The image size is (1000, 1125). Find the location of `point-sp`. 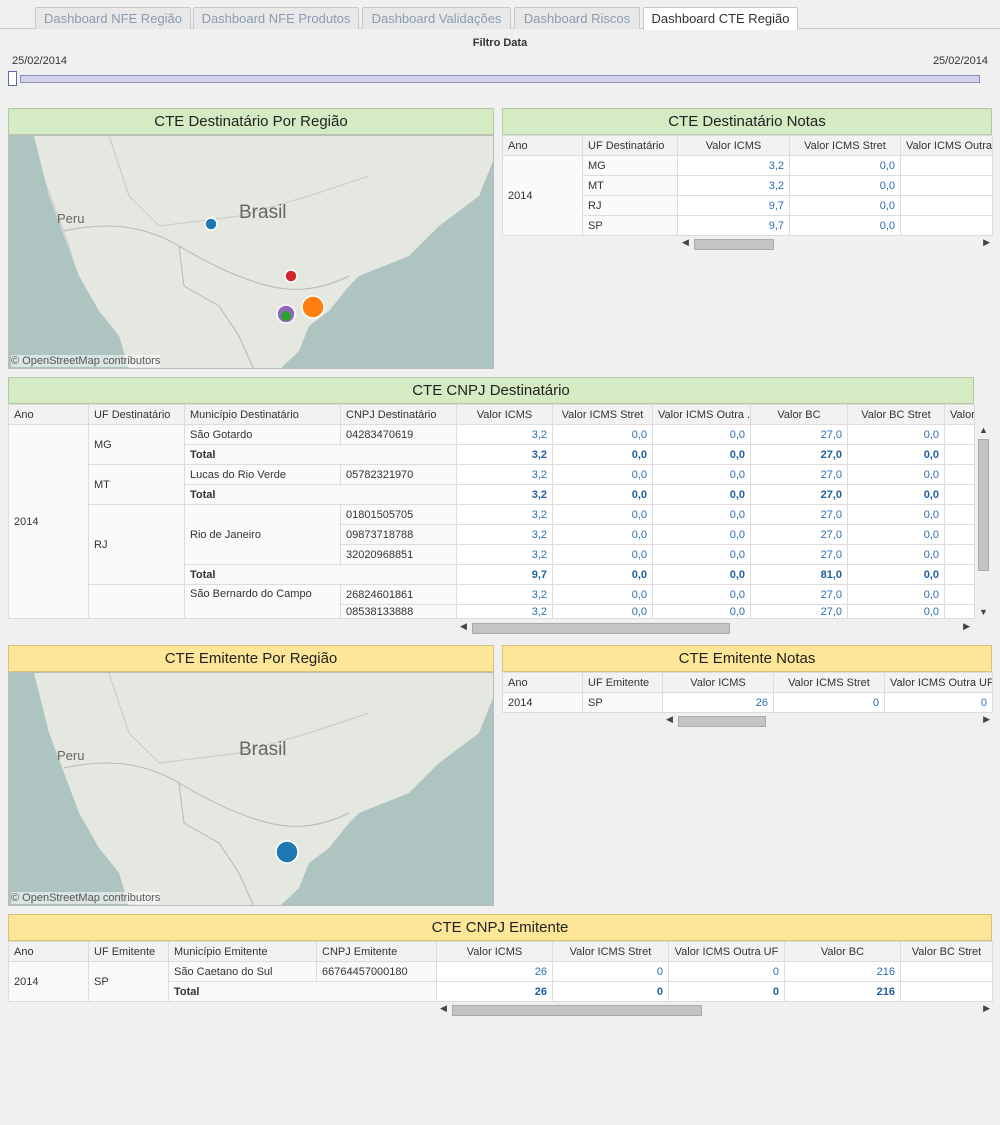

point-sp is located at coordinates (287, 852).